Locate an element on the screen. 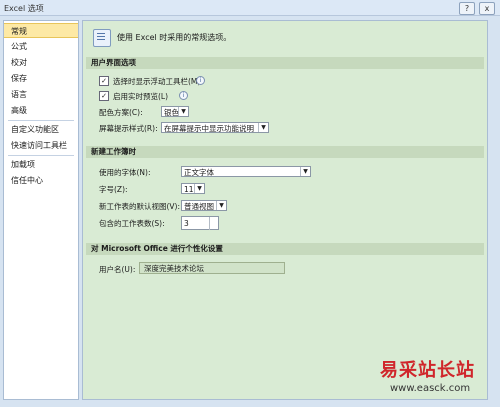 This screenshot has height=407, width=500. spinner-arrows-icon is located at coordinates (213, 223).